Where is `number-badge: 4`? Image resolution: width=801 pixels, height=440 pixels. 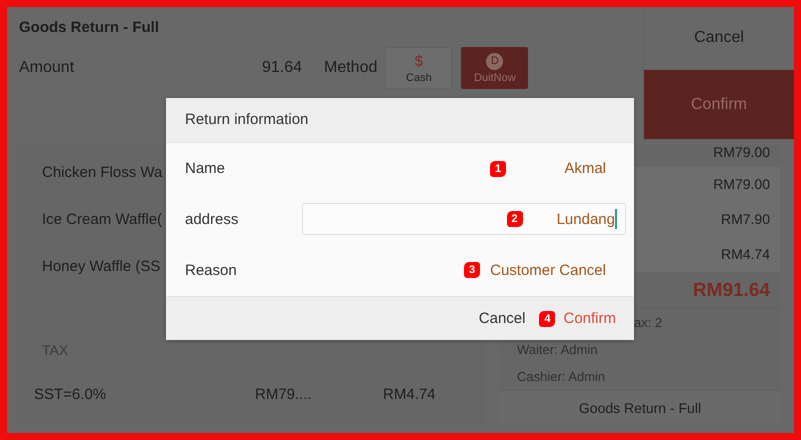
number-badge: 4 is located at coordinates (547, 318).